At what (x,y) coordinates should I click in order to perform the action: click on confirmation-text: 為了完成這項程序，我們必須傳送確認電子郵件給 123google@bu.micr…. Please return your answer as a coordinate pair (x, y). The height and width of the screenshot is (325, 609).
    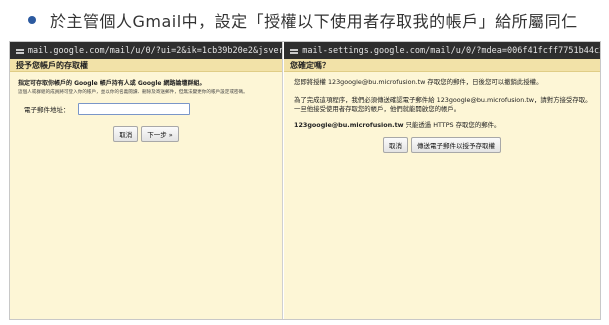
    Looking at the image, I should click on (443, 105).